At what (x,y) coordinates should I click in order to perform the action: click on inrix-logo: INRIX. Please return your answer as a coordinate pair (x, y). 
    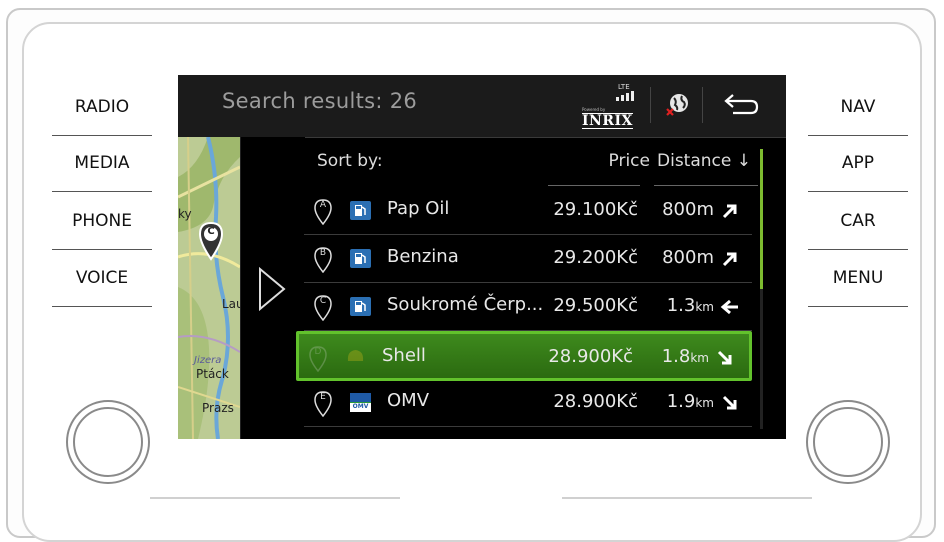
    Looking at the image, I should click on (607, 121).